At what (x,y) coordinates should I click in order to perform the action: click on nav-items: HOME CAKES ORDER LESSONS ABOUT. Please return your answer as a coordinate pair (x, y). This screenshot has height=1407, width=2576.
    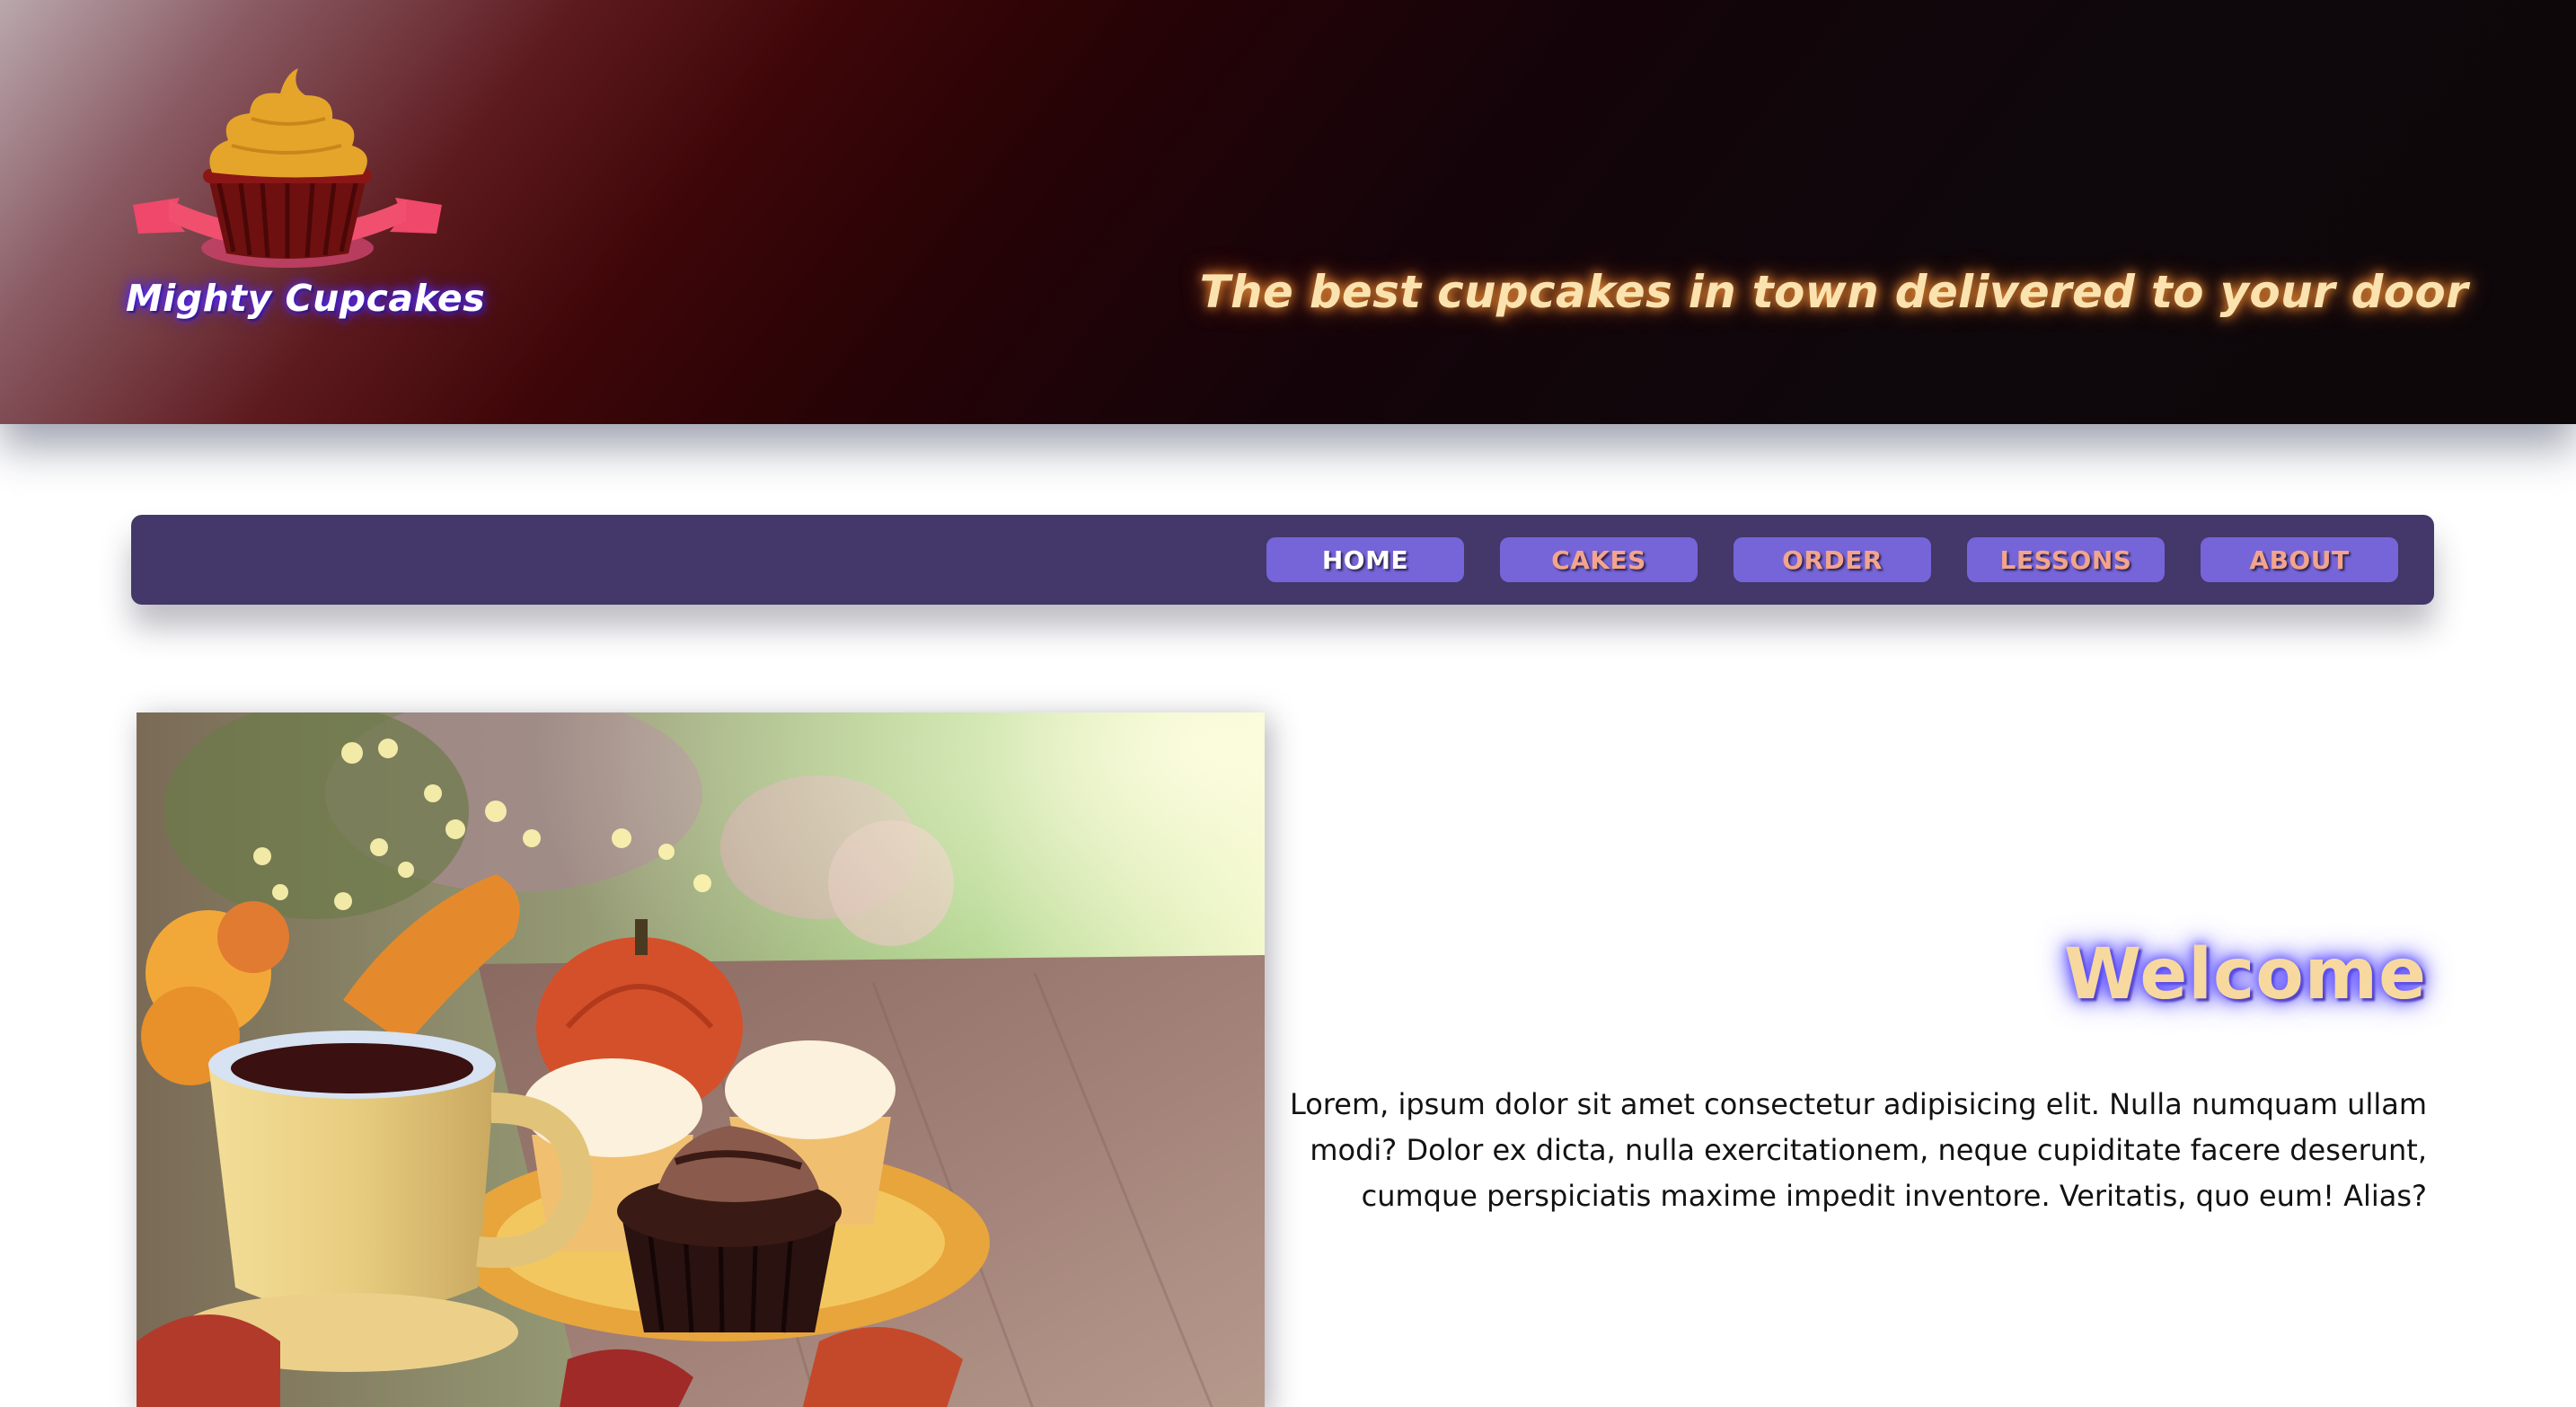
    Looking at the image, I should click on (1832, 560).